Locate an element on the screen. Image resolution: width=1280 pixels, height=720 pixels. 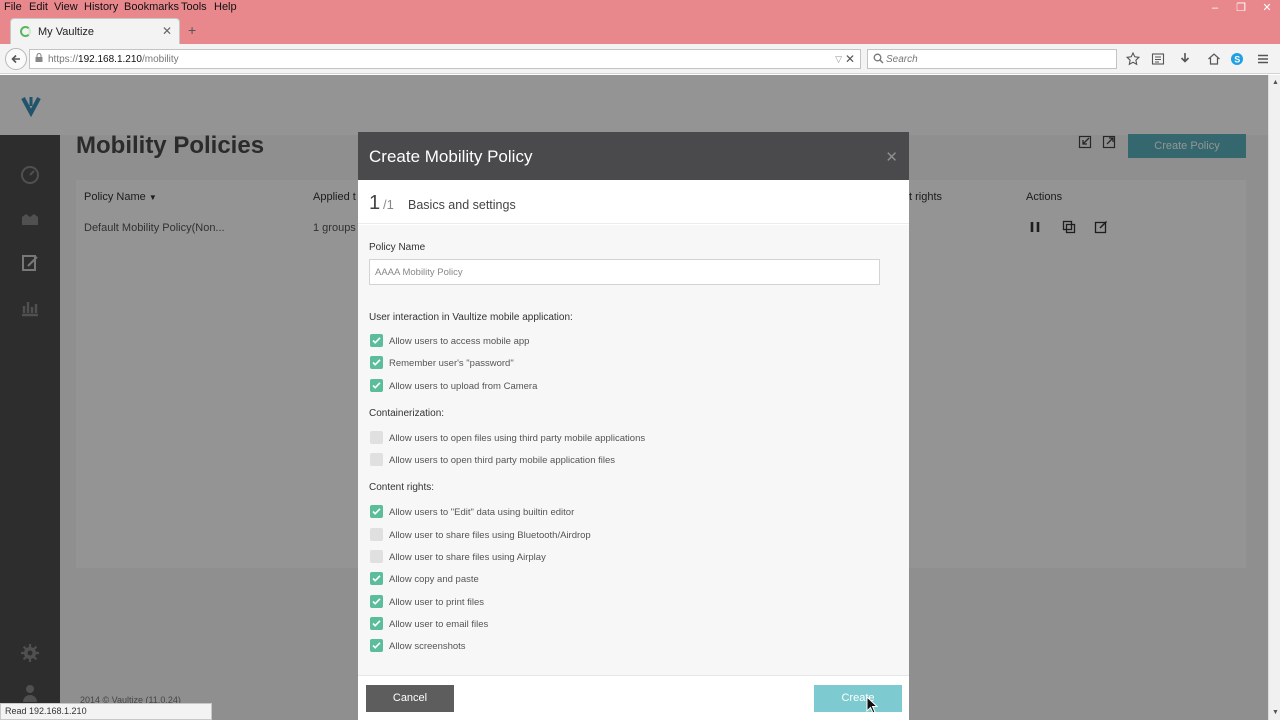
back-button is located at coordinates (16, 59).